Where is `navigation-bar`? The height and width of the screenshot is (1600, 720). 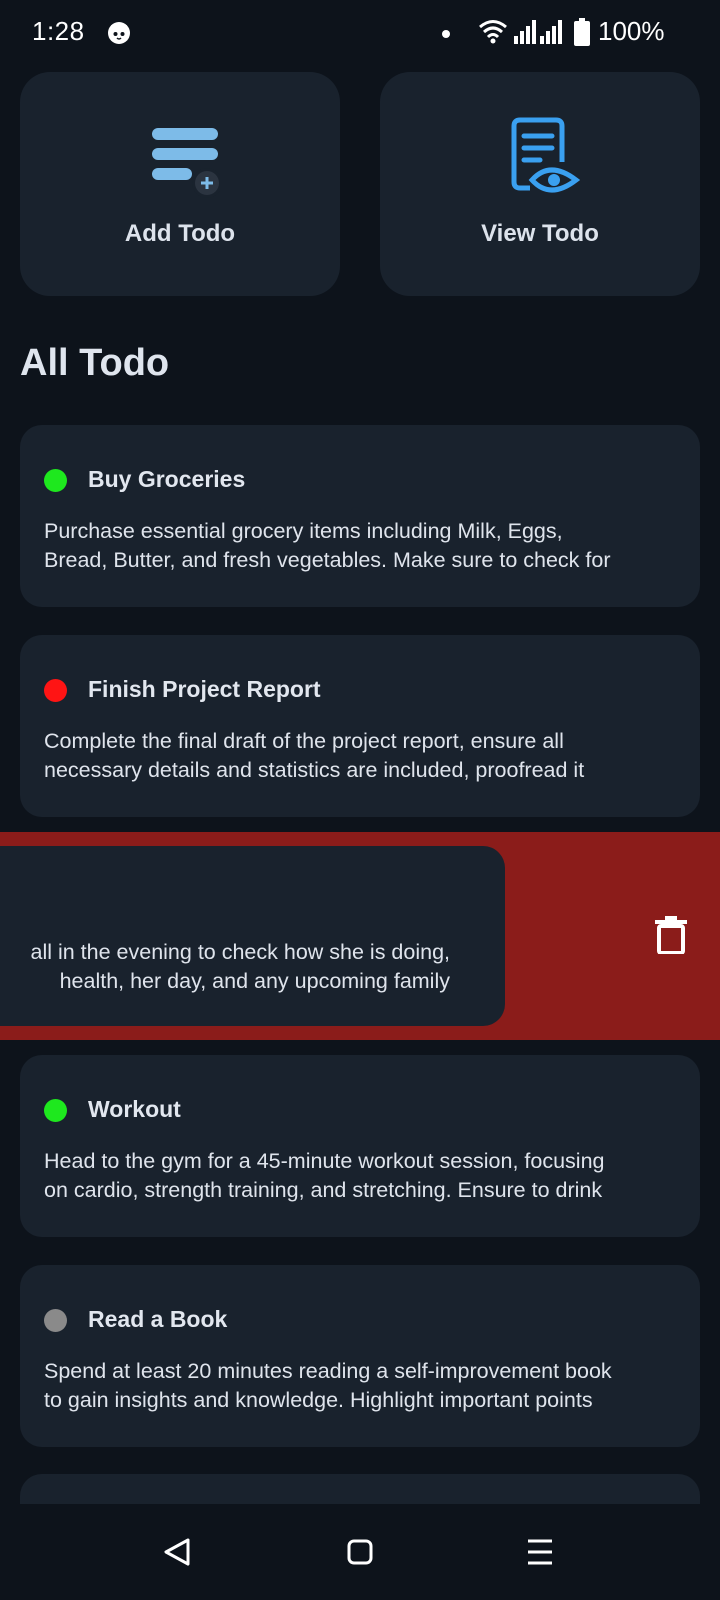 navigation-bar is located at coordinates (360, 1552).